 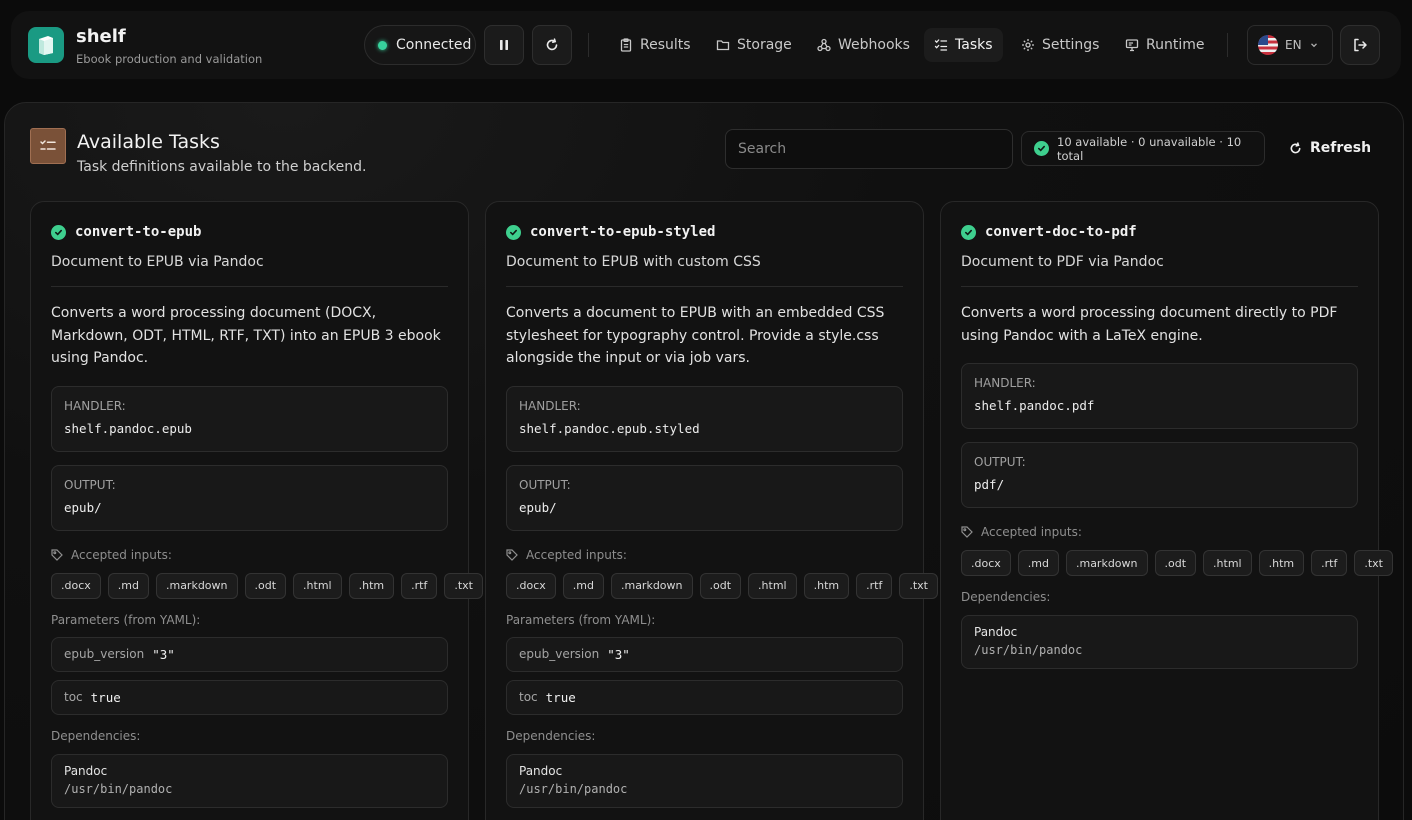 I want to click on task-name: convert-to-epub-styled, so click(x=623, y=232).